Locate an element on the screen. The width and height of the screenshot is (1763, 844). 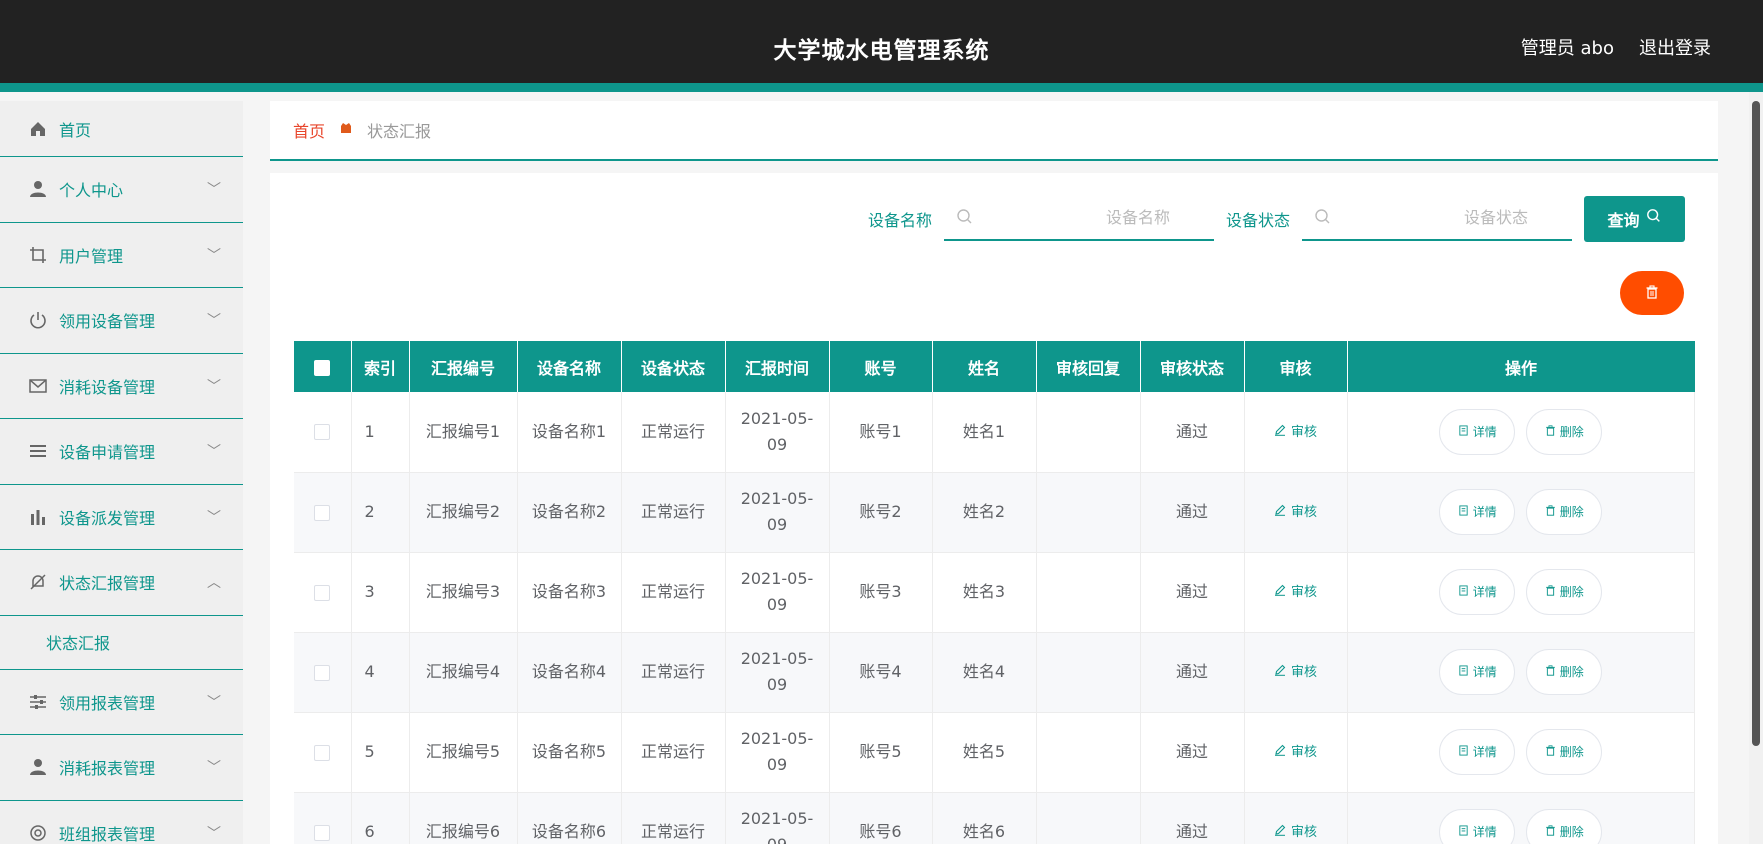
sliders-icon is located at coordinates (38, 702).